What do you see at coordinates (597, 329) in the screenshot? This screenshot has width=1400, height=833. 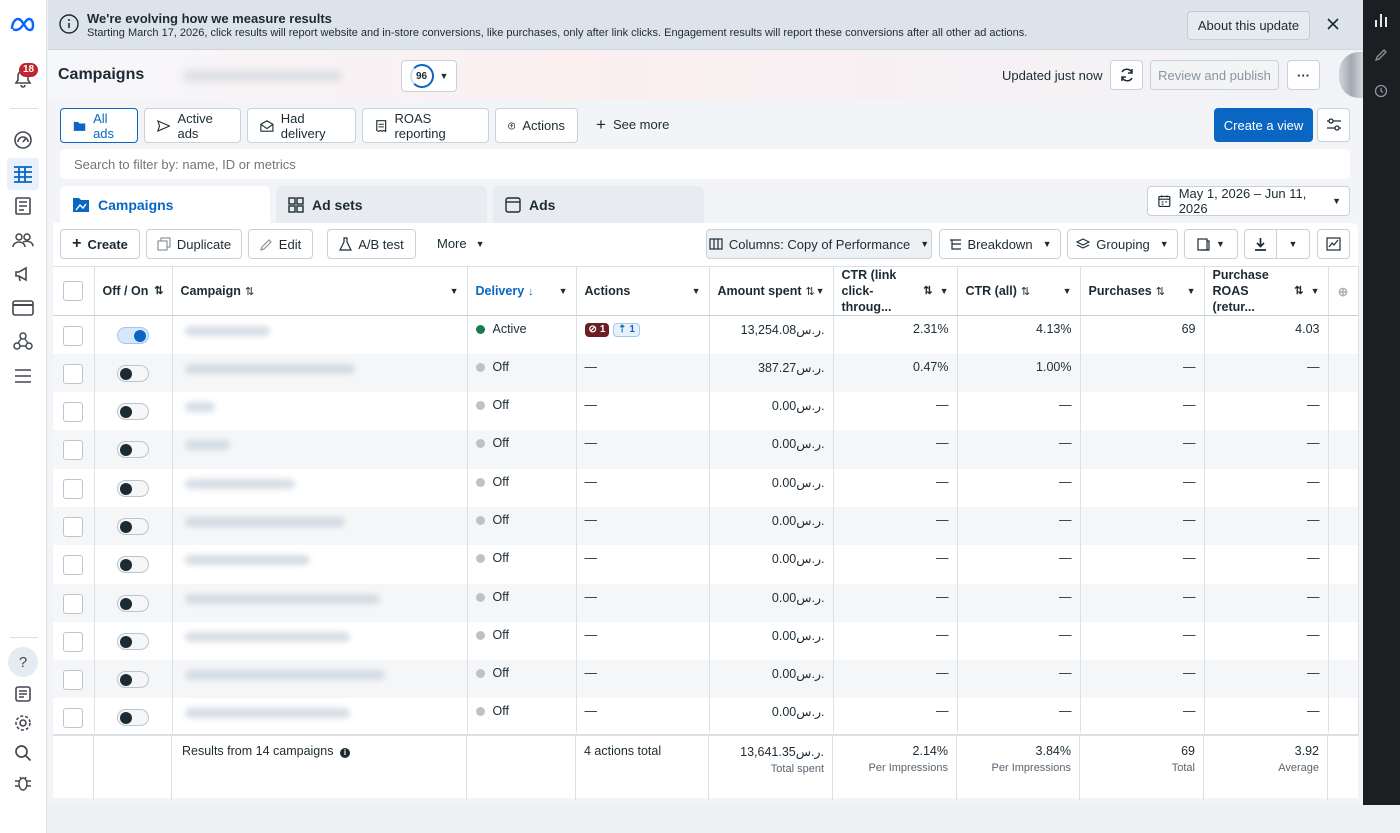 I see `issues-pill: ⊘ 1` at bounding box center [597, 329].